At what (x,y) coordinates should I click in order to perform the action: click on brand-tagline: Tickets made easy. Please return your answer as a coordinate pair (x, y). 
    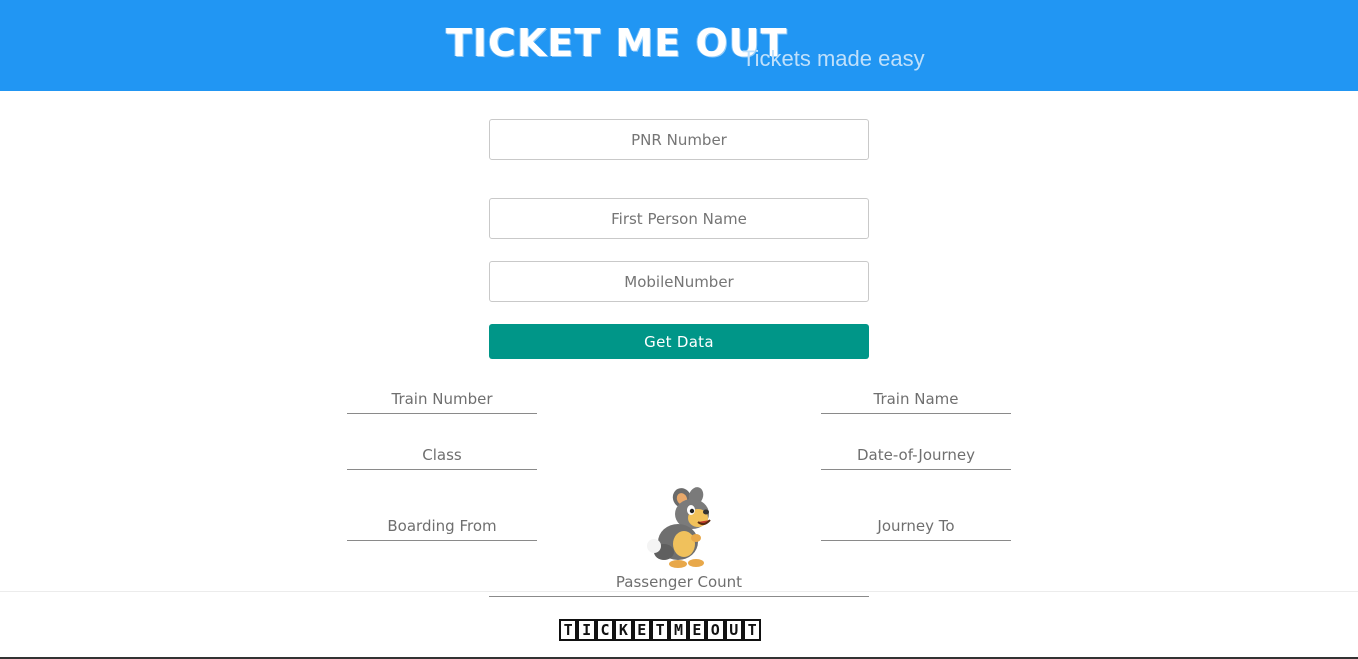
    Looking at the image, I should click on (833, 58).